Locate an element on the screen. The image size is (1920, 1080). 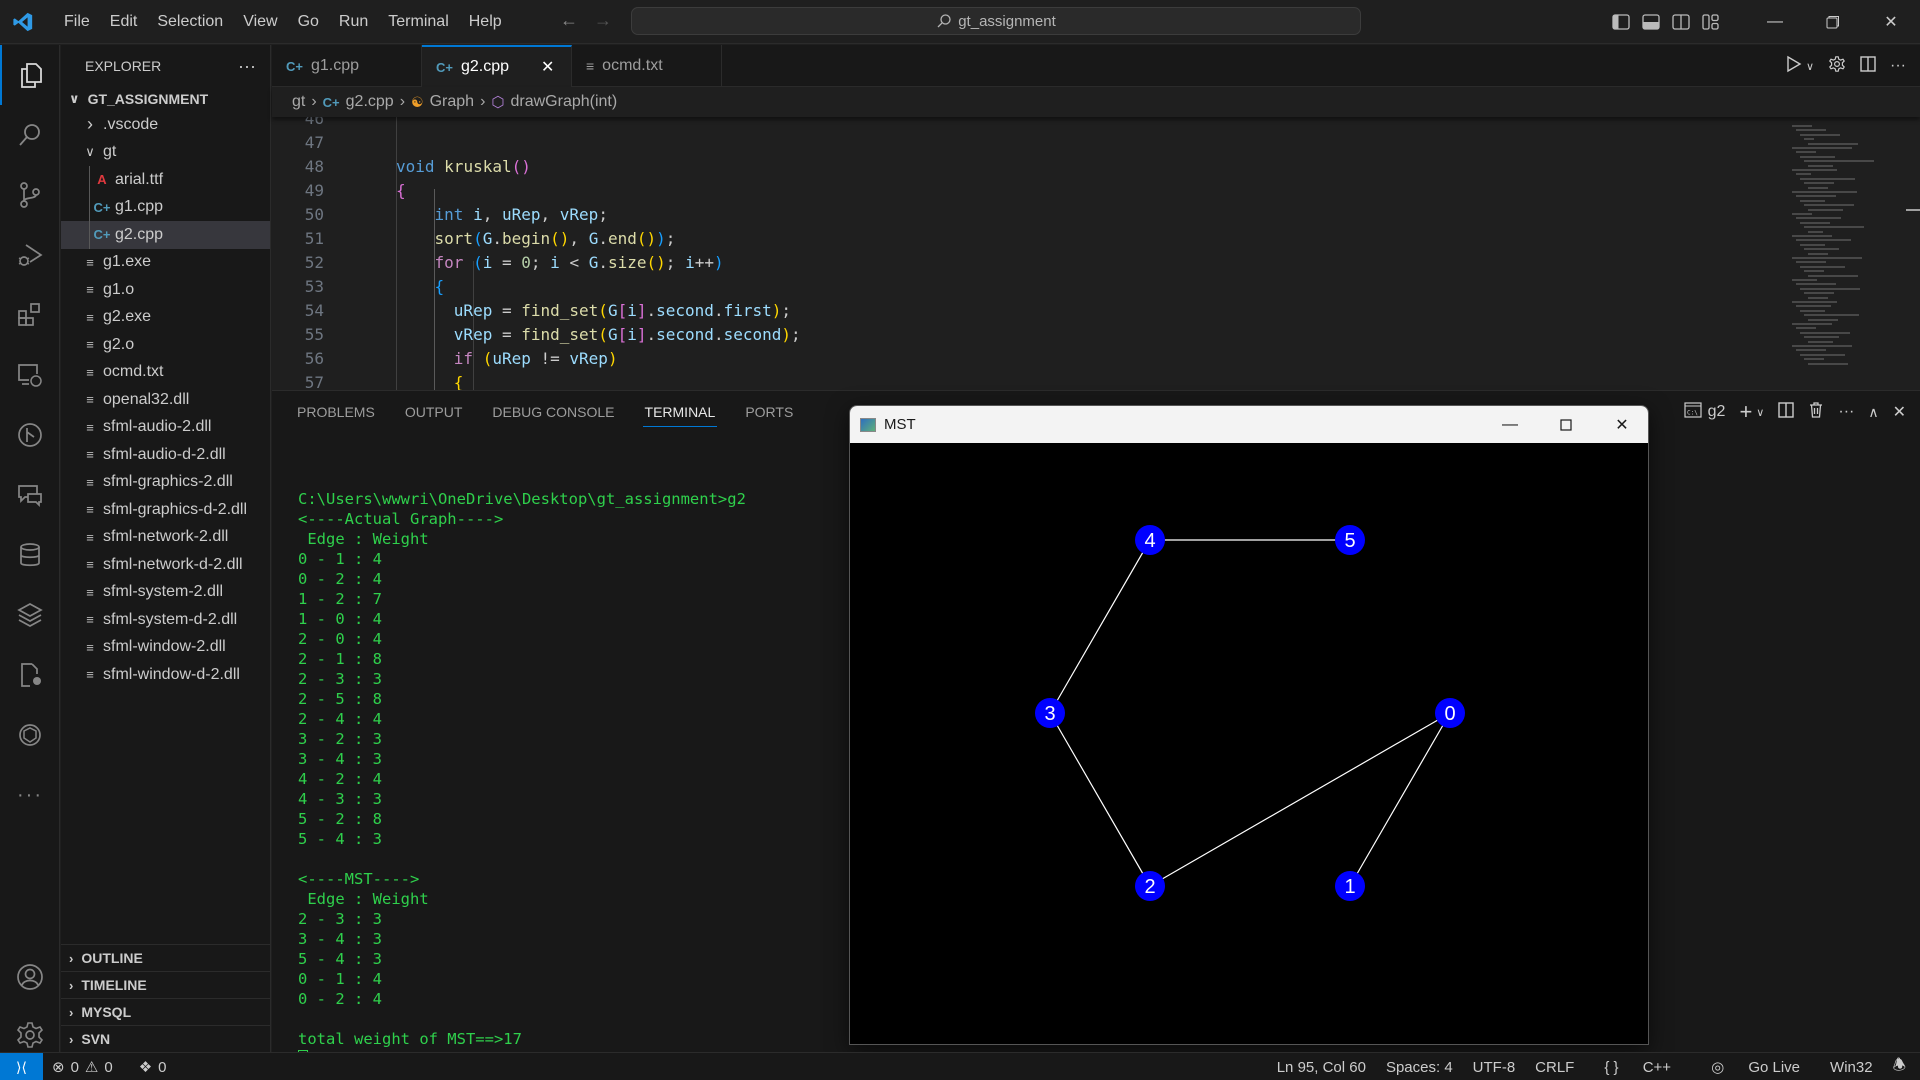
tree-item: › .vscode is located at coordinates (165, 125).